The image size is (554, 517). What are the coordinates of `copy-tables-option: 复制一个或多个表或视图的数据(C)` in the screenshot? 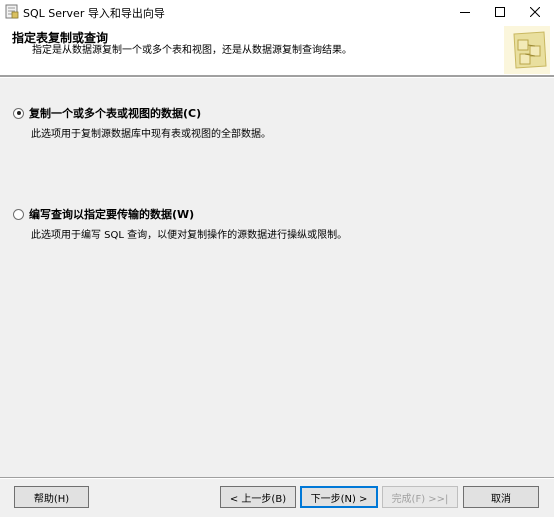 It's located at (107, 113).